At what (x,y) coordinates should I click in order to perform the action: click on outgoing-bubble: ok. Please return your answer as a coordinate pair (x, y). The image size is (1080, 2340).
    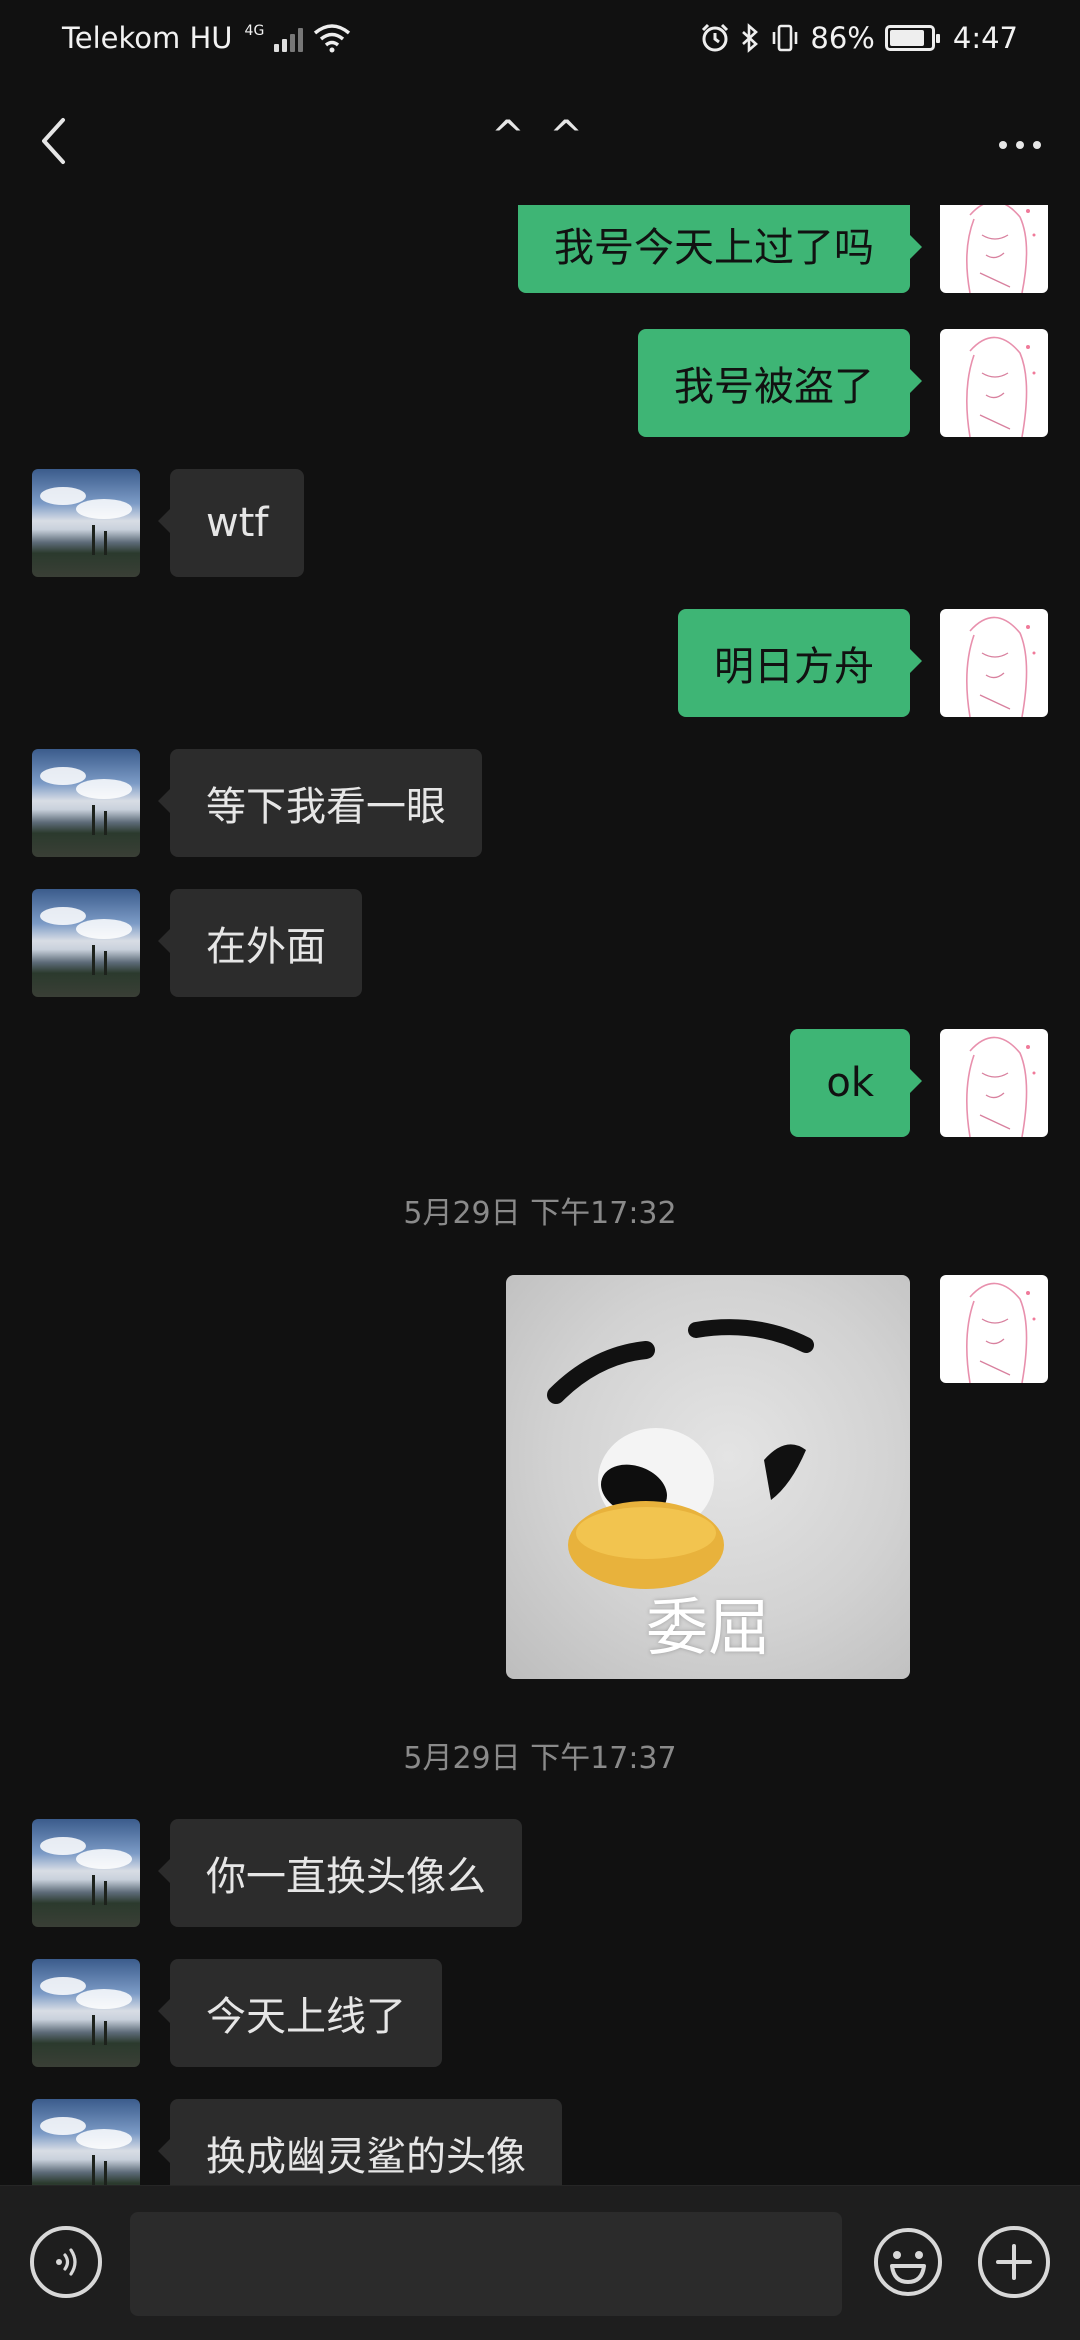
    Looking at the image, I should click on (856, 1083).